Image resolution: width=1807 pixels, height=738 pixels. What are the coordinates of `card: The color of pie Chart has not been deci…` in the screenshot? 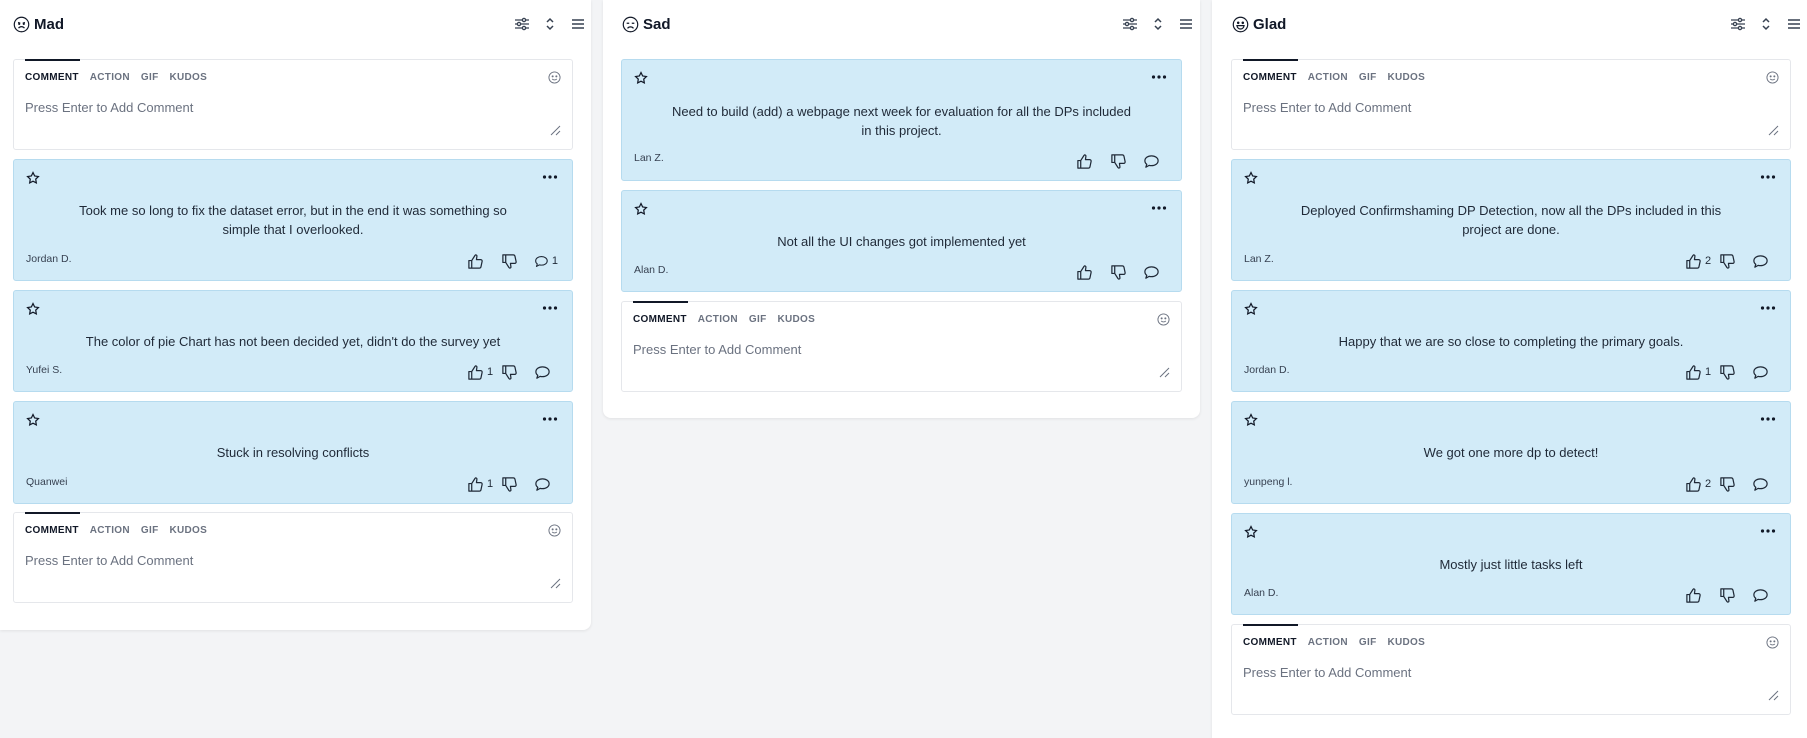 It's located at (293, 341).